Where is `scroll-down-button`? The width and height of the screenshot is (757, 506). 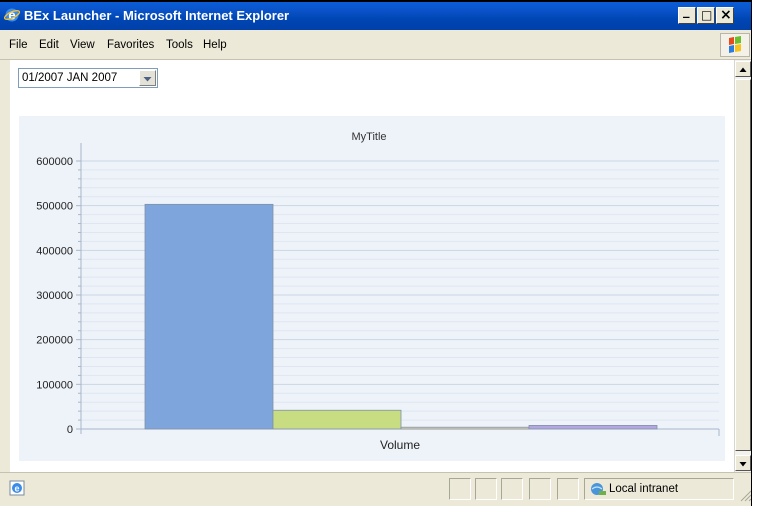
scroll-down-button is located at coordinates (743, 463).